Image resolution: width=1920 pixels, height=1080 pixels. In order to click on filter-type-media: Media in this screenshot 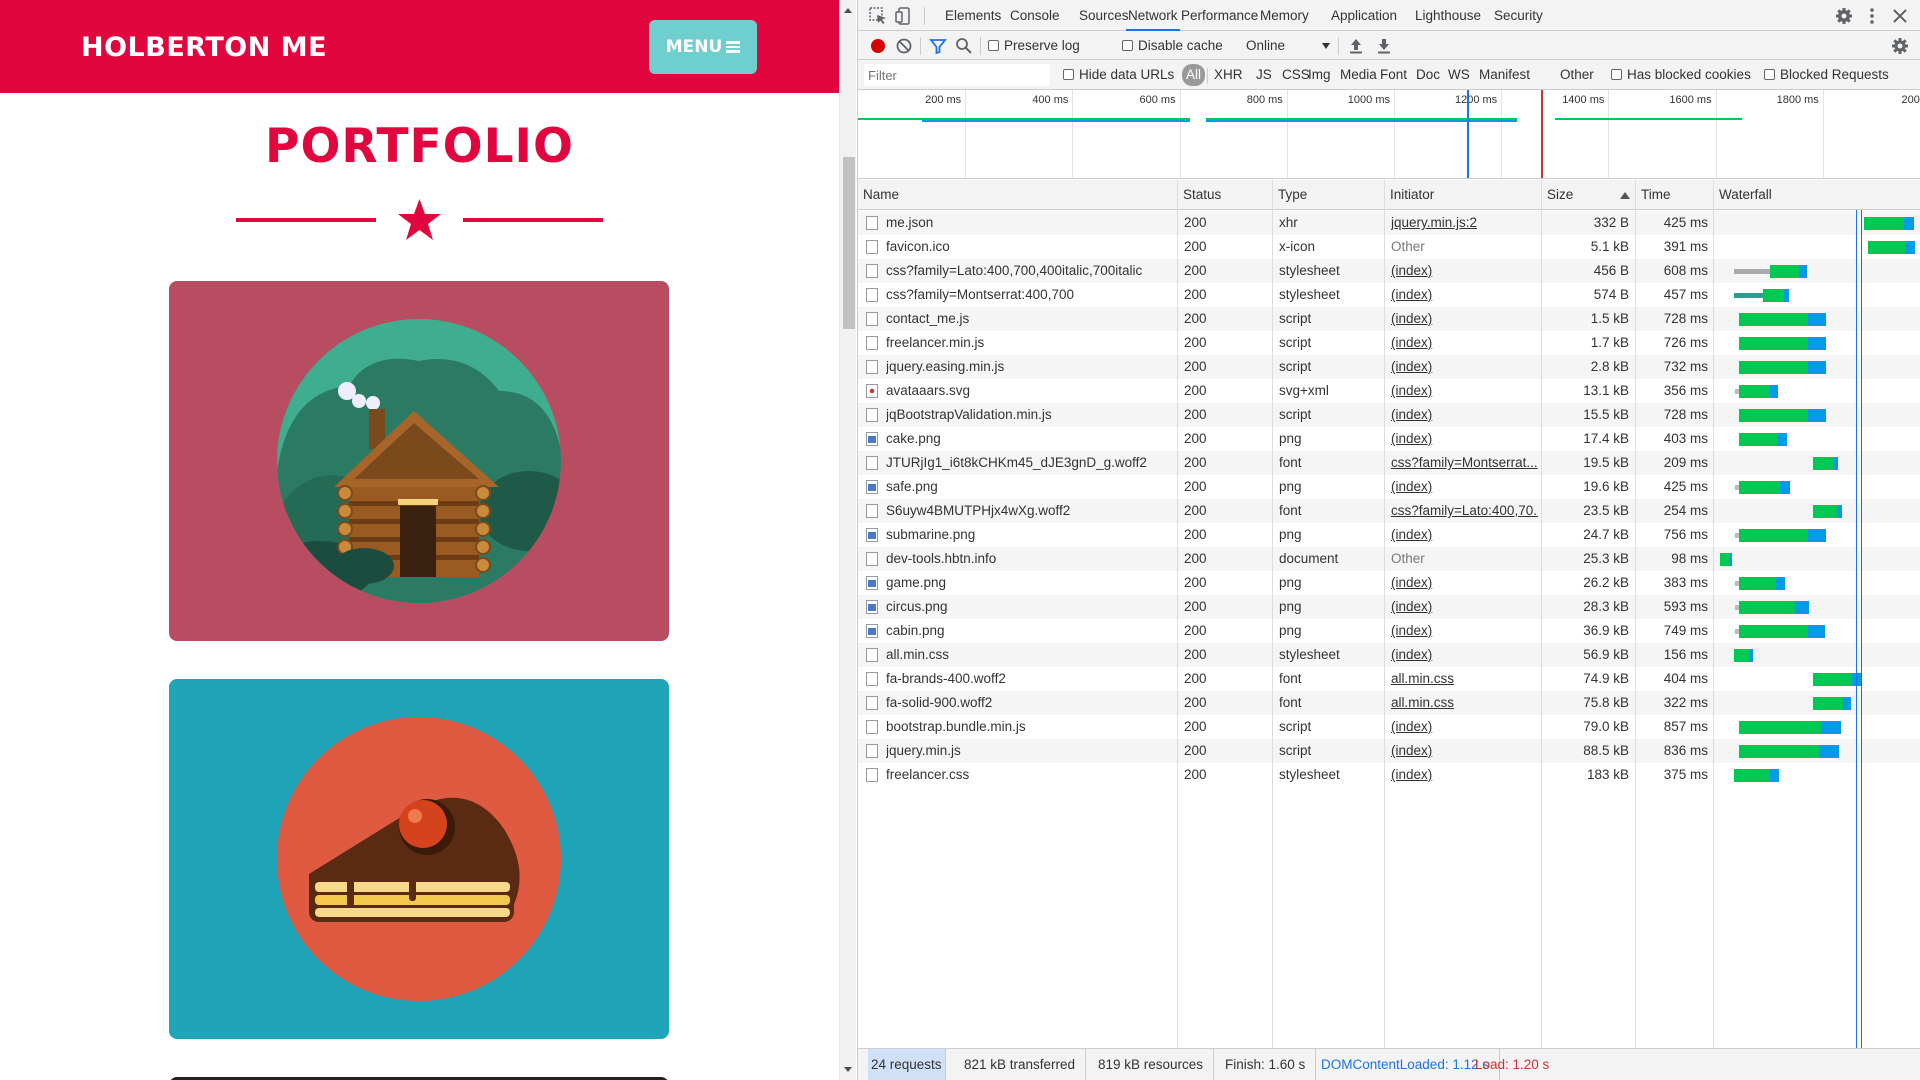, I will do `click(1358, 75)`.